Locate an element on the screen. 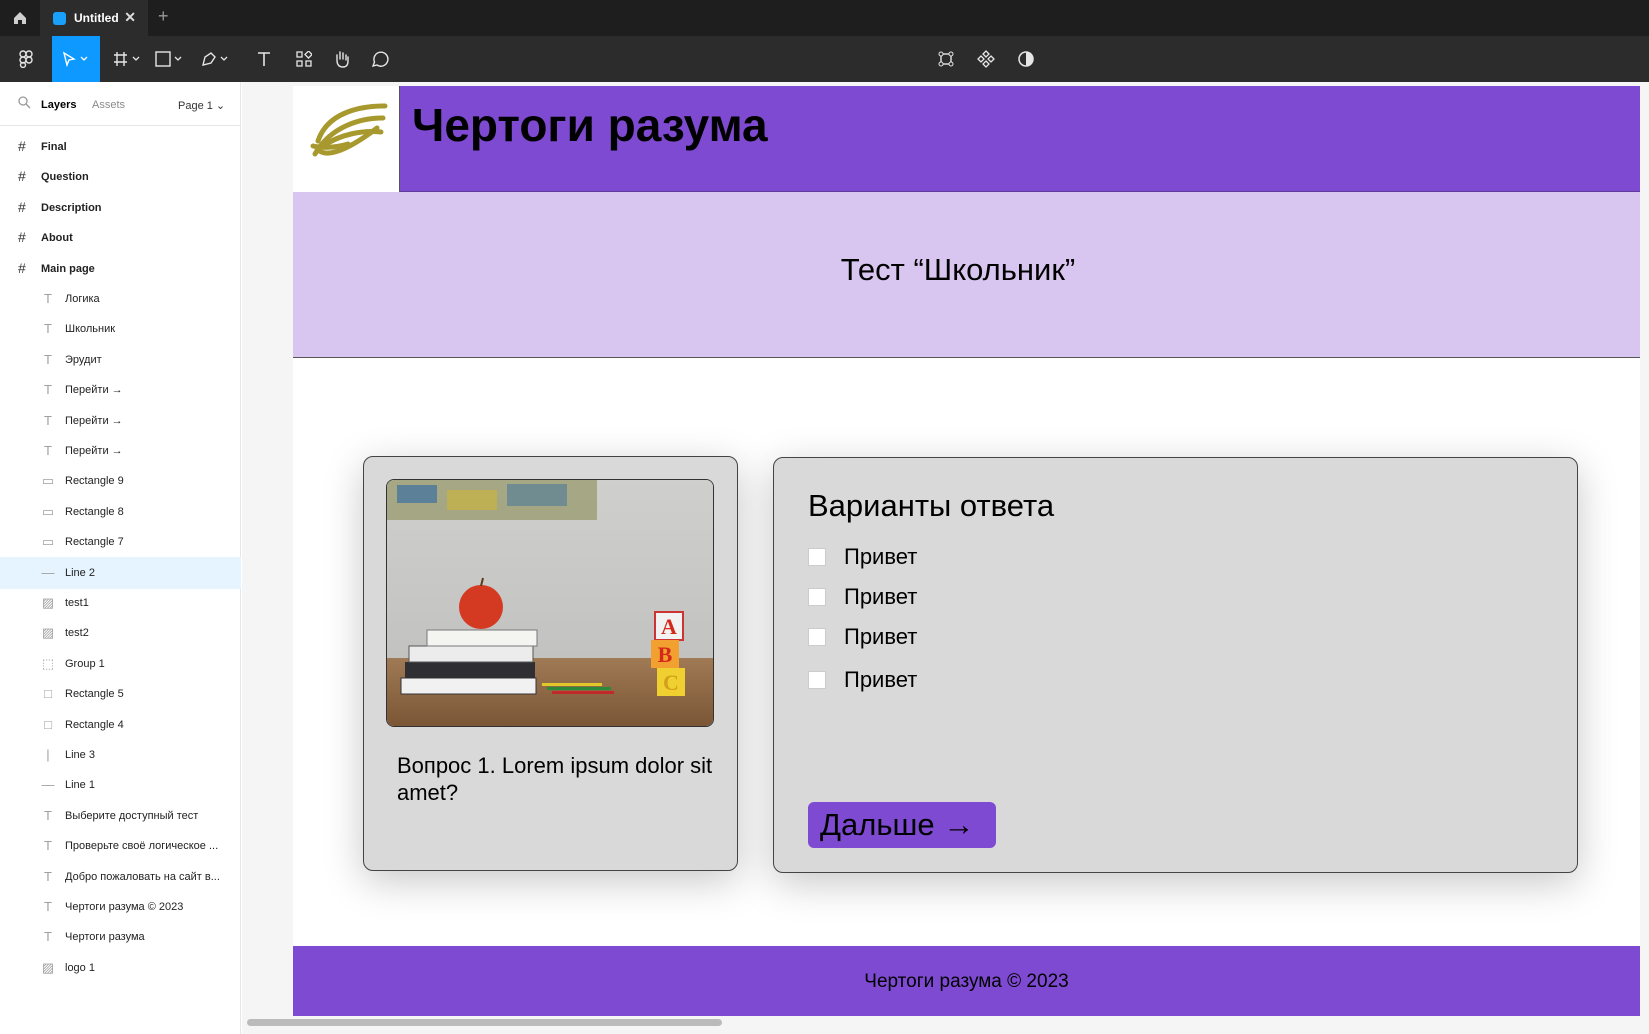  file-tab-title: Untitled is located at coordinates (96, 18).